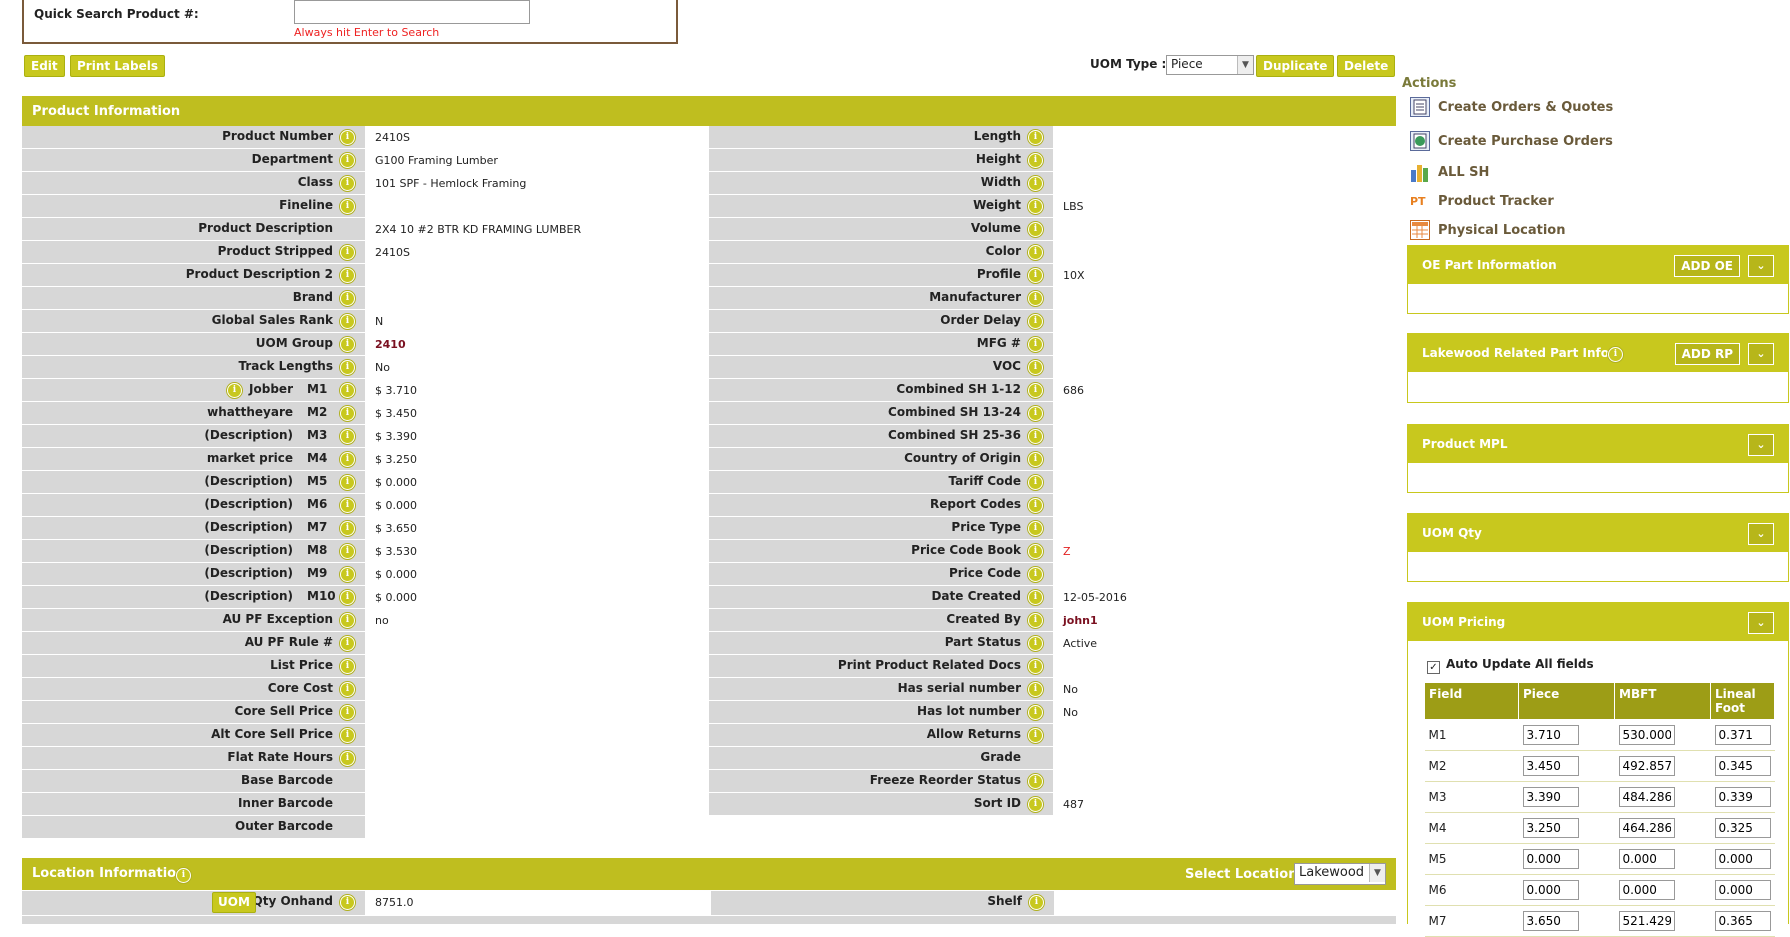 This screenshot has height=937, width=1790. I want to click on auto-update-checkbox: ✓, so click(1433, 667).